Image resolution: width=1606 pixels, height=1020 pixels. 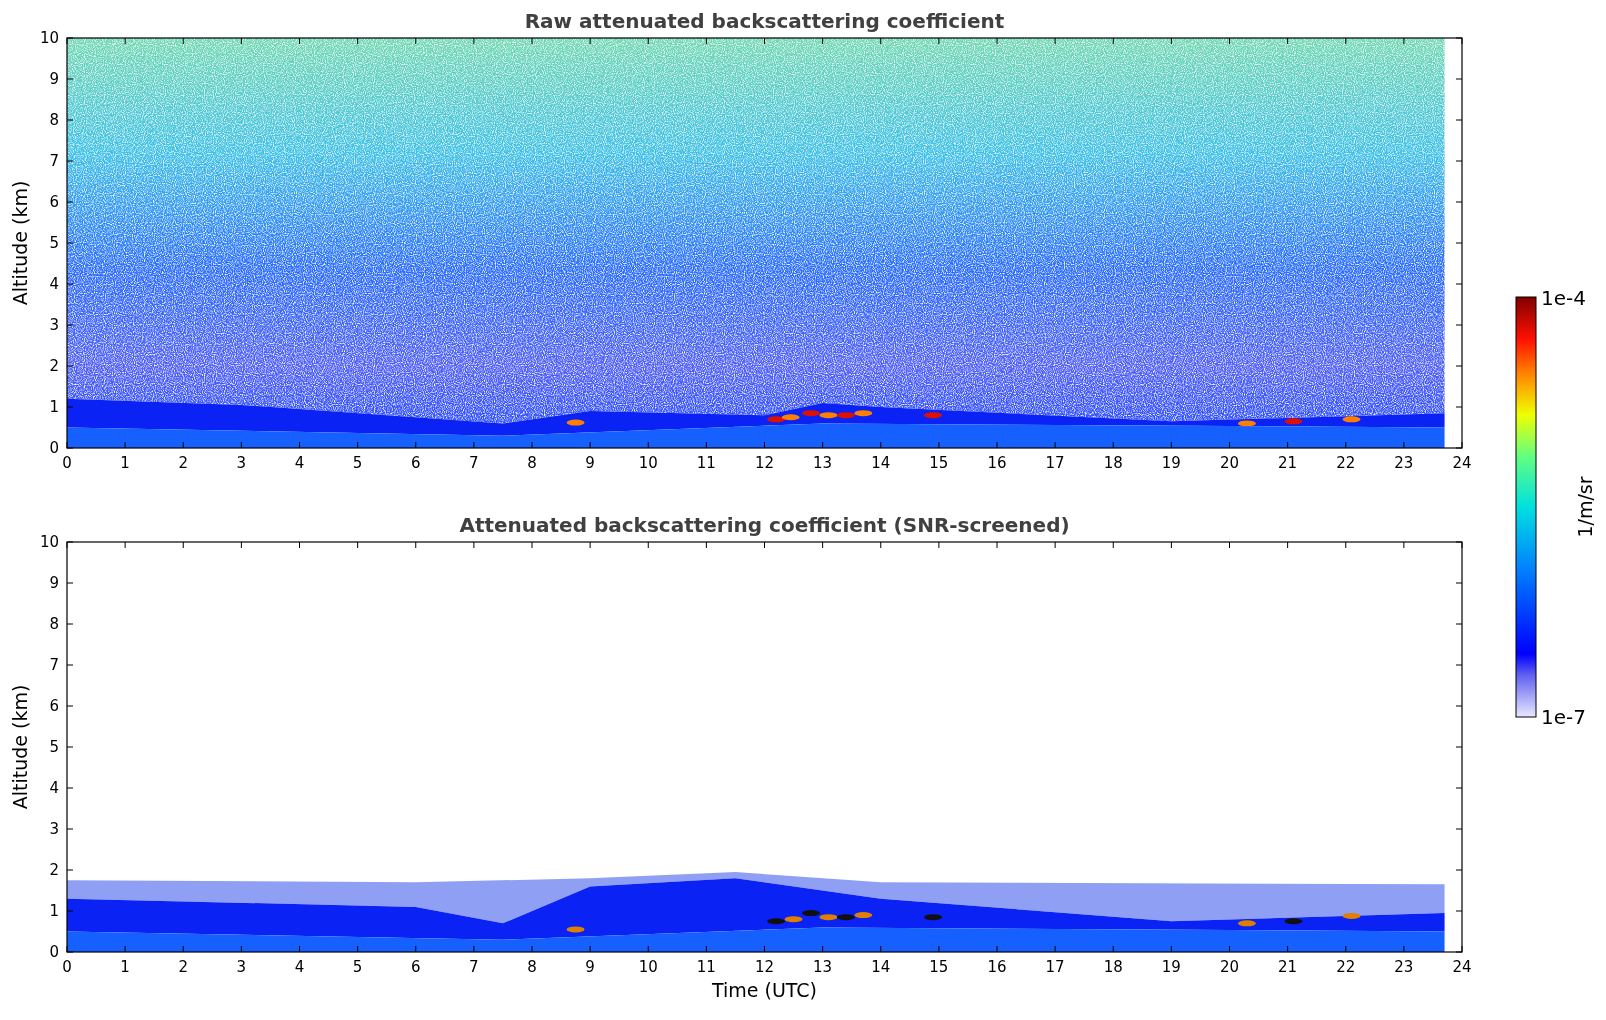 What do you see at coordinates (764, 990) in the screenshot?
I see `axis-label: Time (UTC)` at bounding box center [764, 990].